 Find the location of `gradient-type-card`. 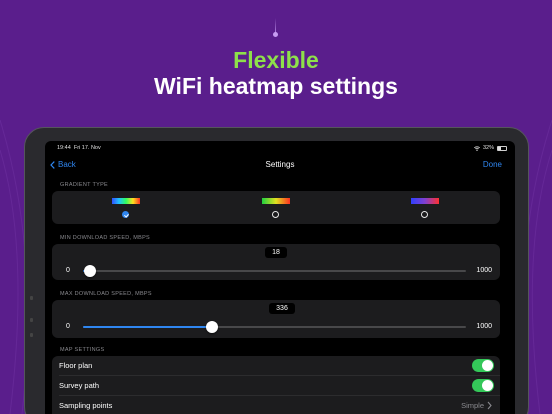

gradient-type-card is located at coordinates (276, 207).